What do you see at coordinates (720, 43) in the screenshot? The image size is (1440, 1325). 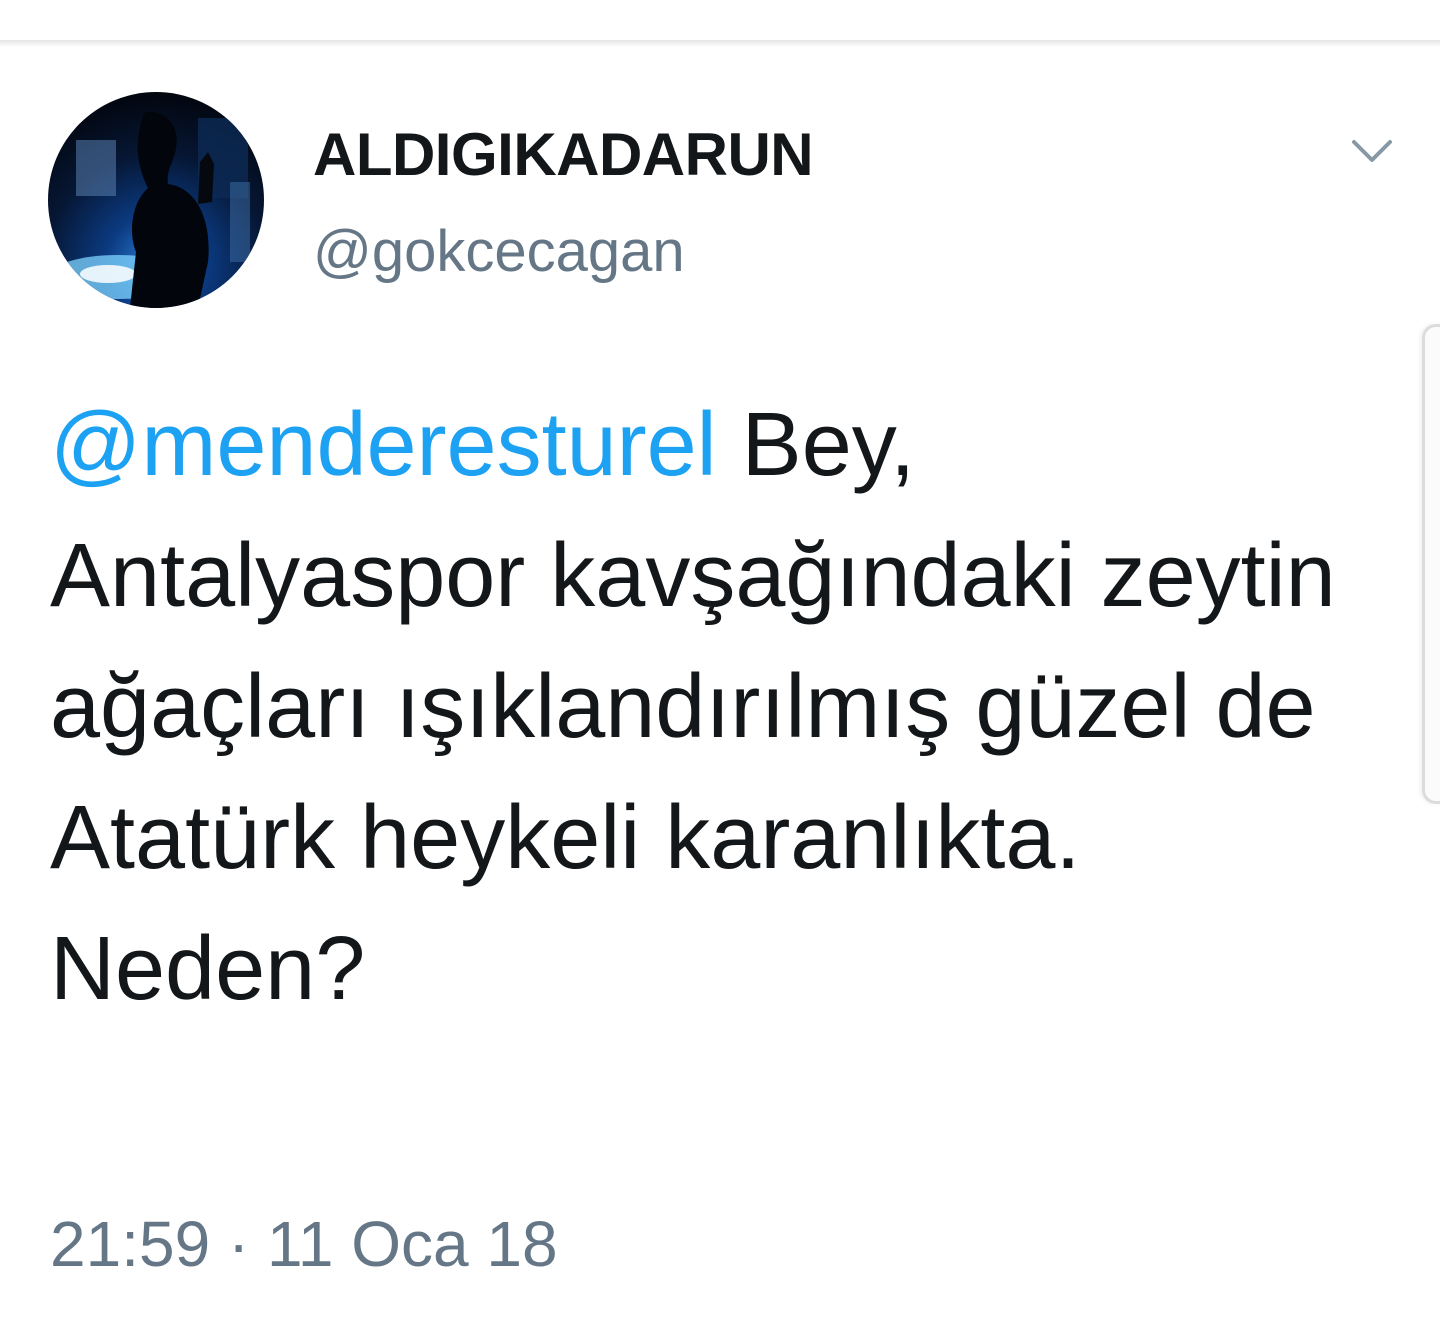 I see `top-divider` at bounding box center [720, 43].